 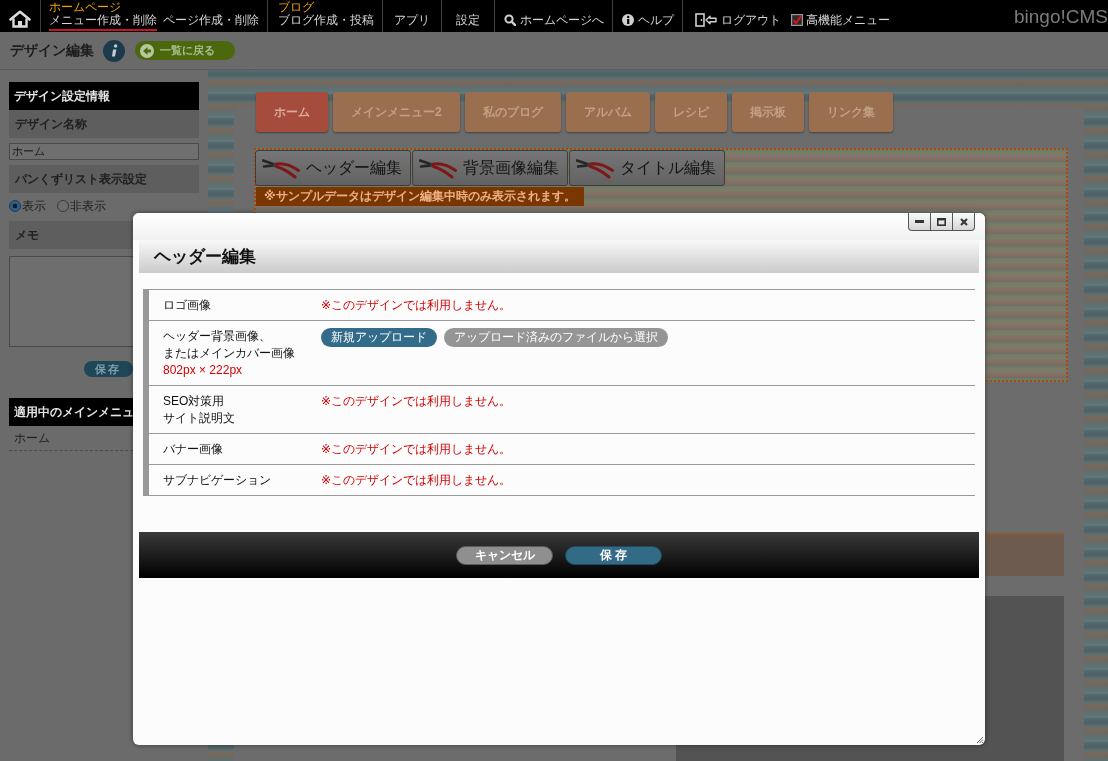 What do you see at coordinates (217, 480) in the screenshot?
I see `field-label: サブナビゲーション` at bounding box center [217, 480].